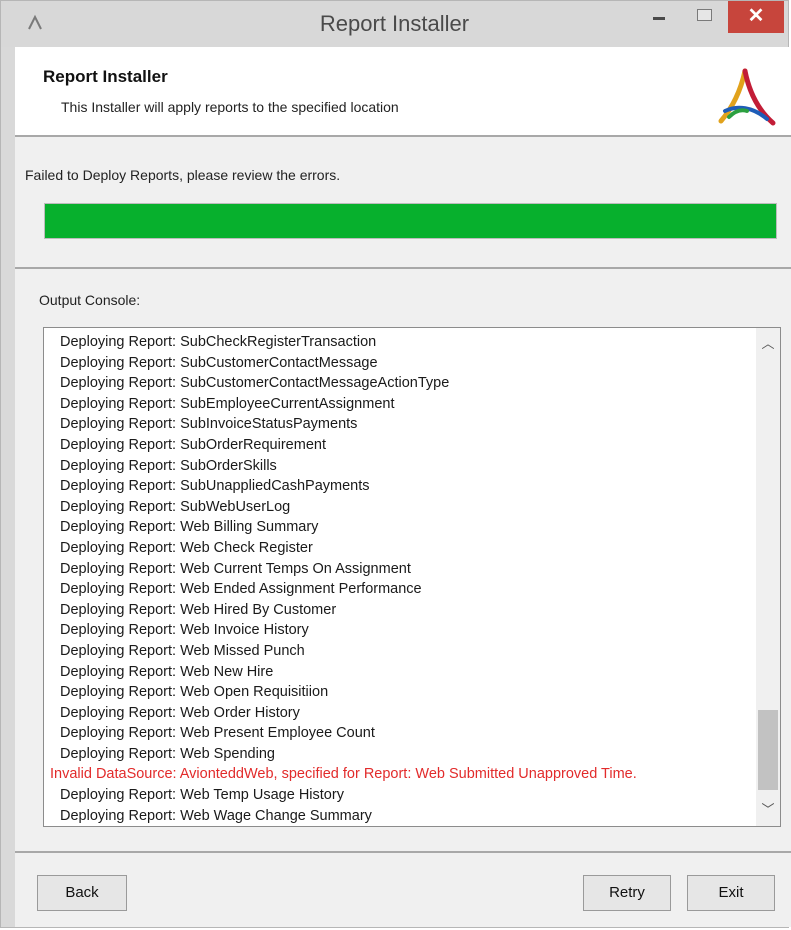 Image resolution: width=791 pixels, height=930 pixels. Describe the element at coordinates (184, 630) in the screenshot. I see `console-line: Deploying Report: Web Invoice History` at that location.